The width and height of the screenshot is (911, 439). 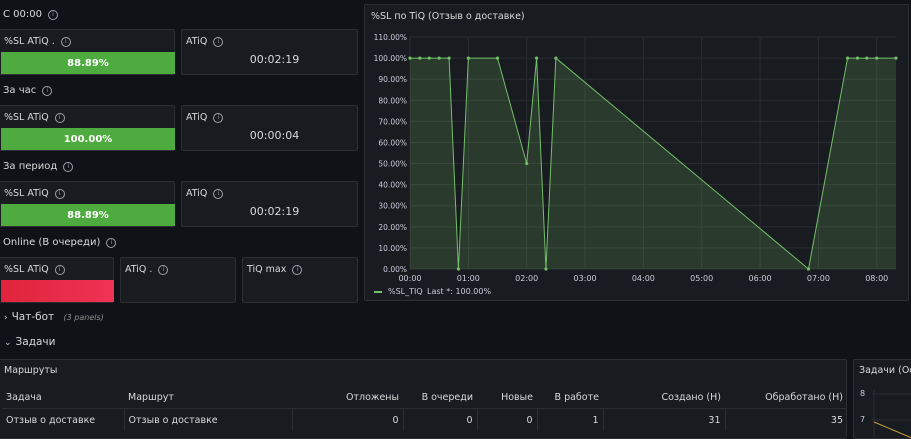 What do you see at coordinates (31, 370) in the screenshot?
I see `routes-title: Маршруты` at bounding box center [31, 370].